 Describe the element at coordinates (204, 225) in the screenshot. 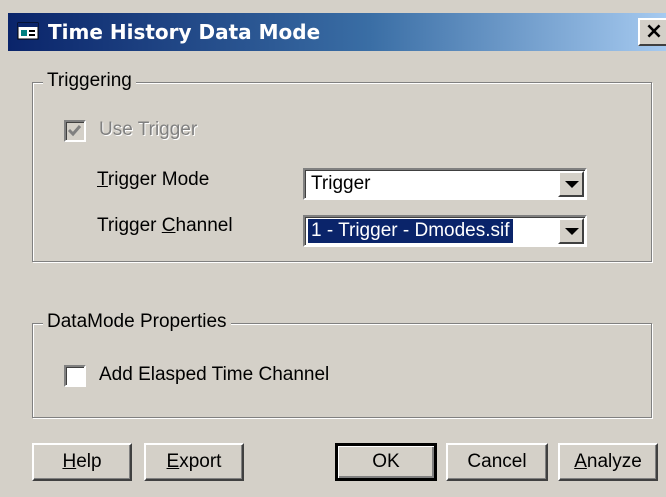

I see `trigger-channel-label-post: hannel` at that location.